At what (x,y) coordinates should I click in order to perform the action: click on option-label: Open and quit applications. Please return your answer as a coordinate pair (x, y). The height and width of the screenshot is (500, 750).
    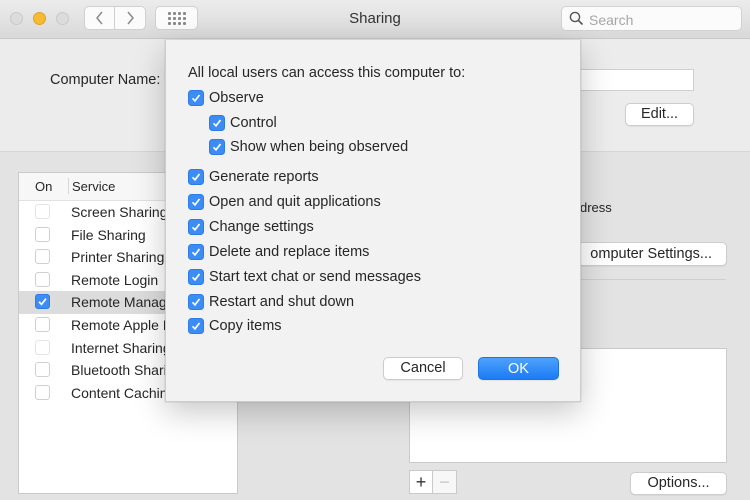
    Looking at the image, I should click on (295, 202).